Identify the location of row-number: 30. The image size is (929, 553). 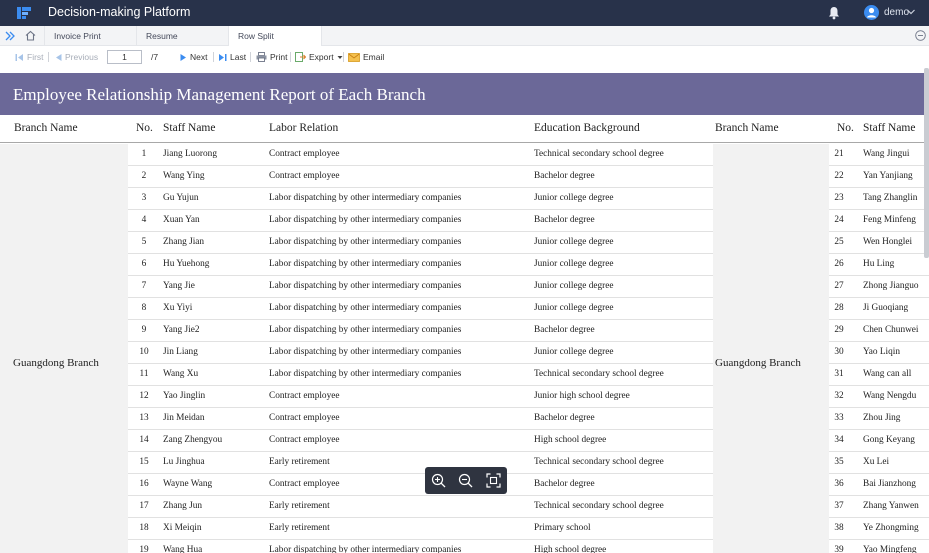
(839, 352).